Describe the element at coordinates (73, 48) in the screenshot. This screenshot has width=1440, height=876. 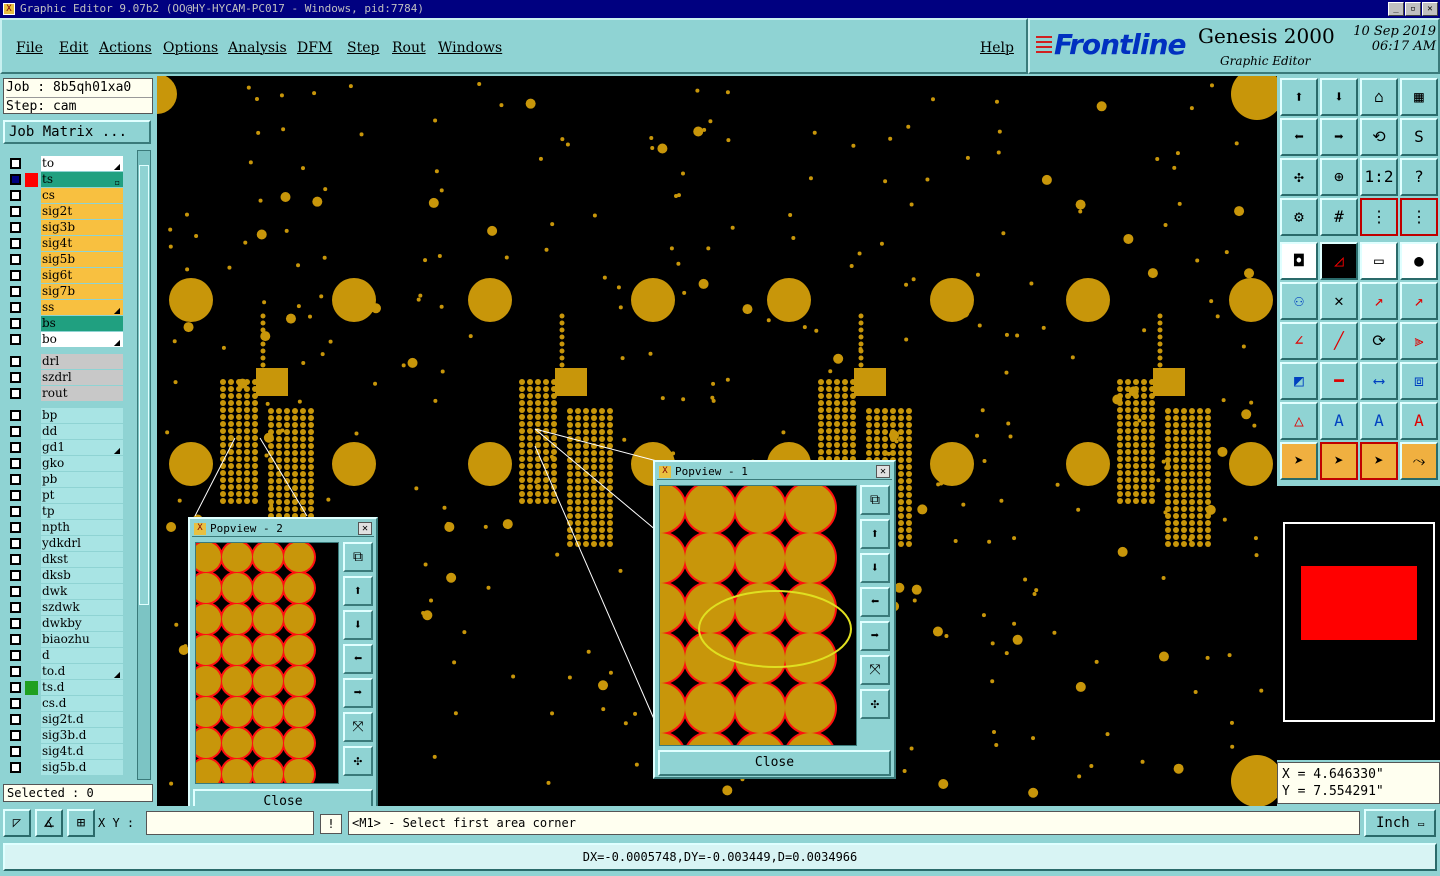
I see `menu-edit: Edit` at that location.